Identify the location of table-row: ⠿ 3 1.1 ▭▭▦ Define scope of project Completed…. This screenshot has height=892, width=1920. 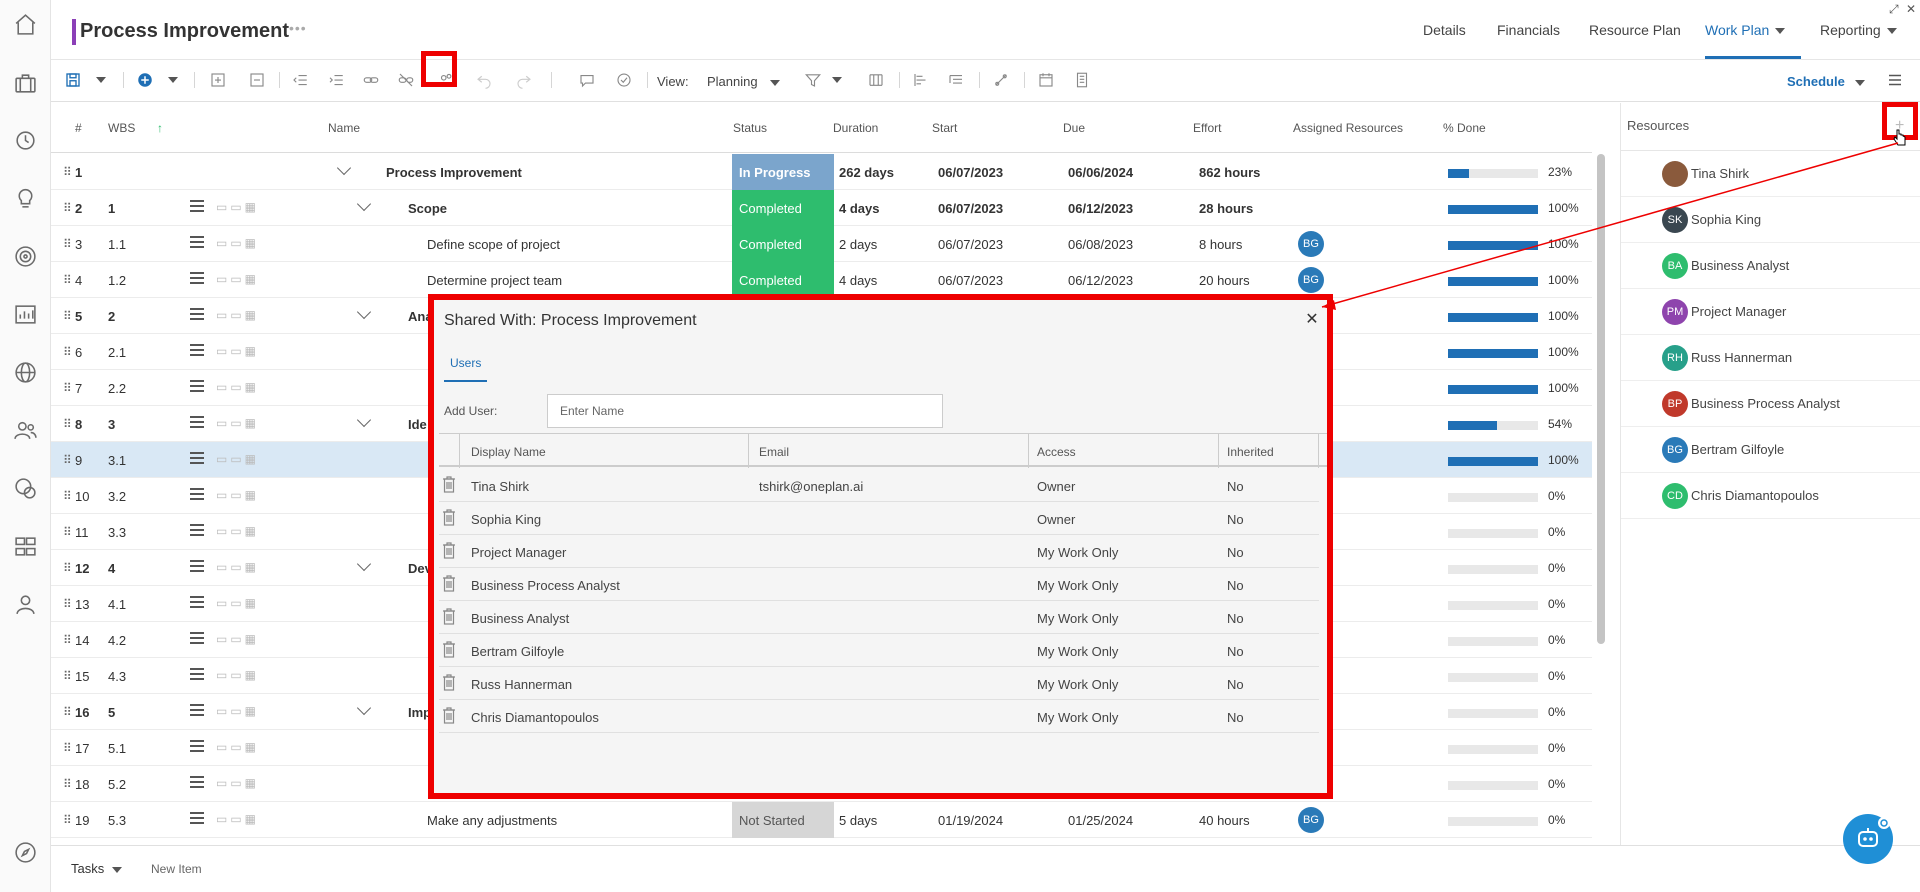
(821, 244).